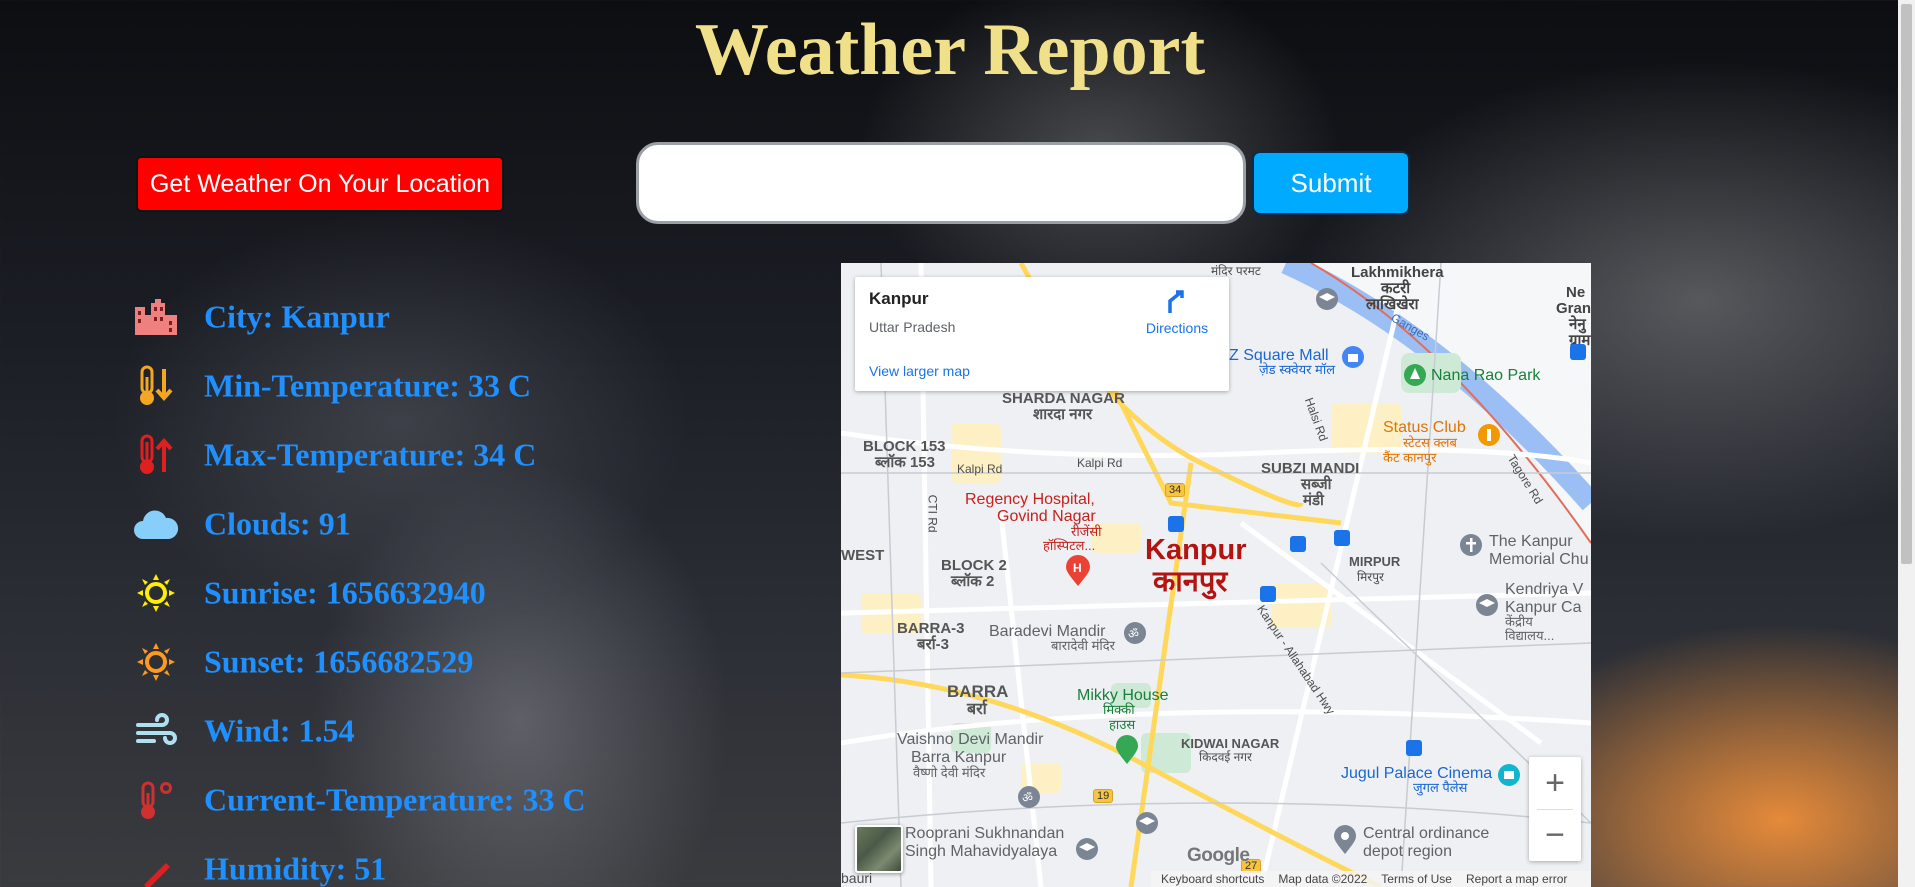 This screenshot has width=1915, height=887. Describe the element at coordinates (1555, 809) in the screenshot. I see `zoom-divider` at that location.